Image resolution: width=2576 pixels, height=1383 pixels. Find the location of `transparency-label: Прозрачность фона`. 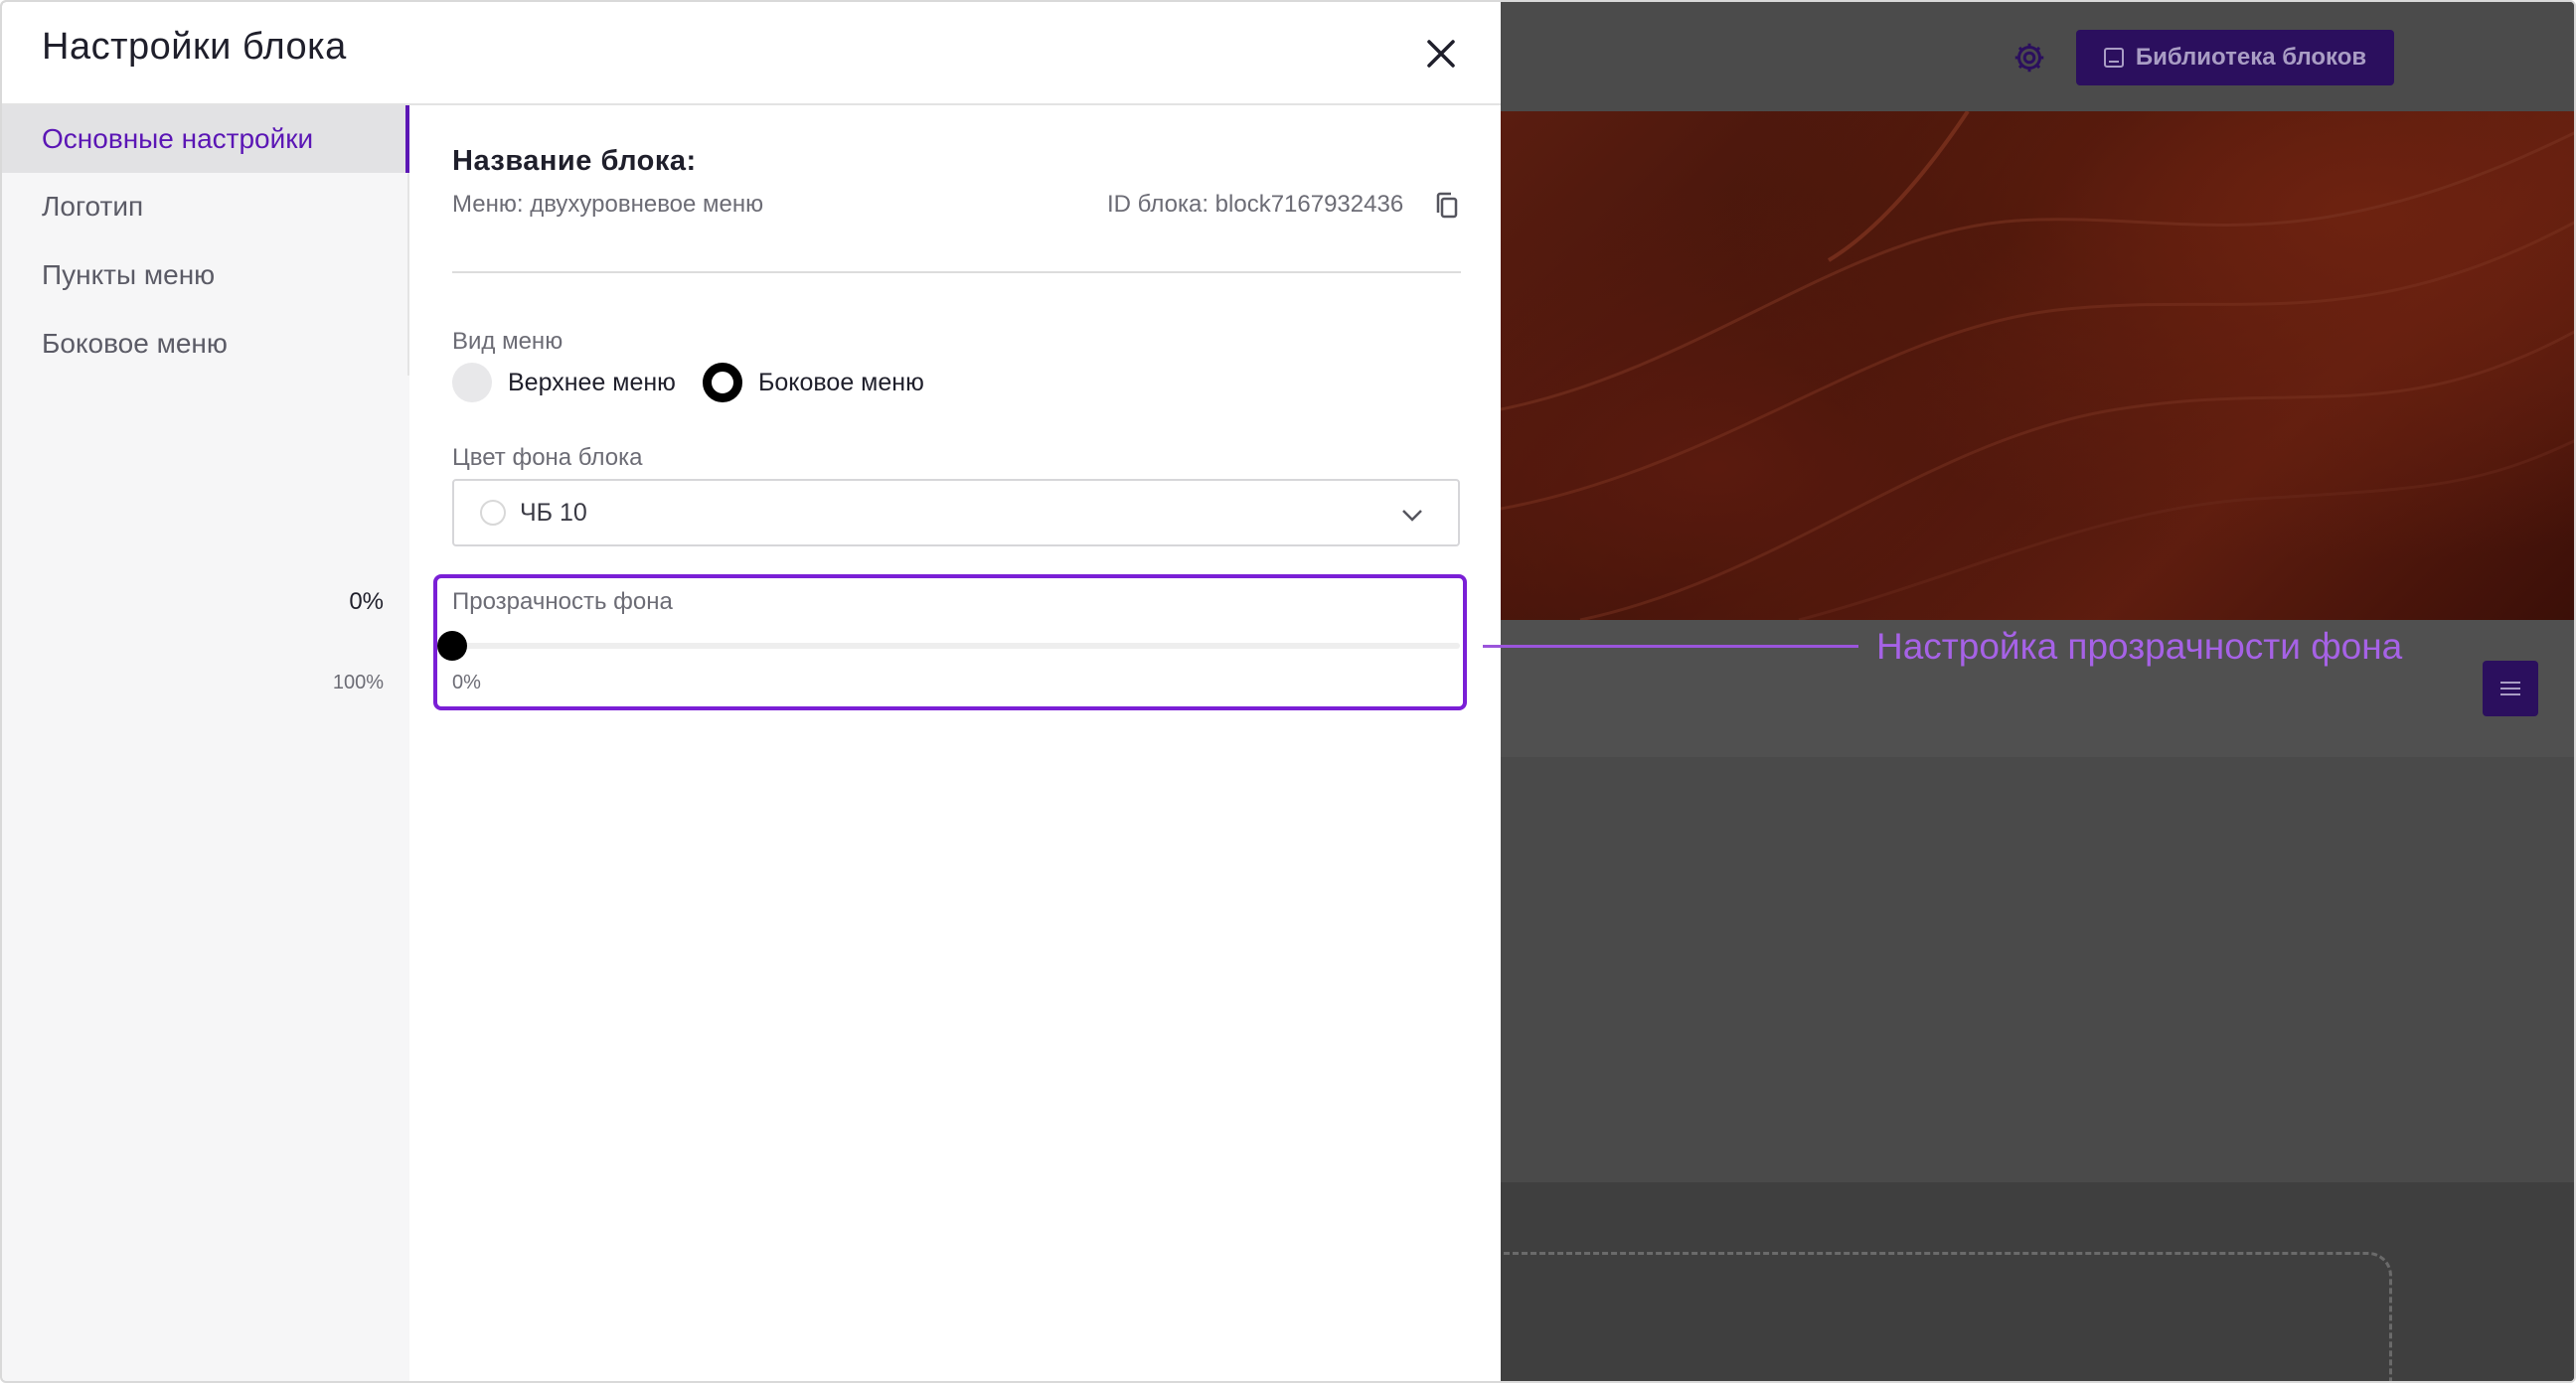

transparency-label: Прозрачность фона is located at coordinates (562, 601).